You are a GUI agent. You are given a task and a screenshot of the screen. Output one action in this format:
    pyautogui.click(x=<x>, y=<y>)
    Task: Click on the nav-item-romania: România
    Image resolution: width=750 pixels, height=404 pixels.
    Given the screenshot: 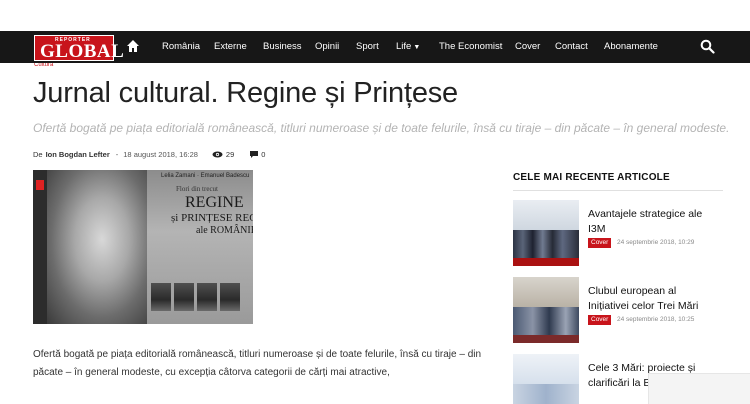 What is the action you would take?
    pyautogui.click(x=181, y=46)
    